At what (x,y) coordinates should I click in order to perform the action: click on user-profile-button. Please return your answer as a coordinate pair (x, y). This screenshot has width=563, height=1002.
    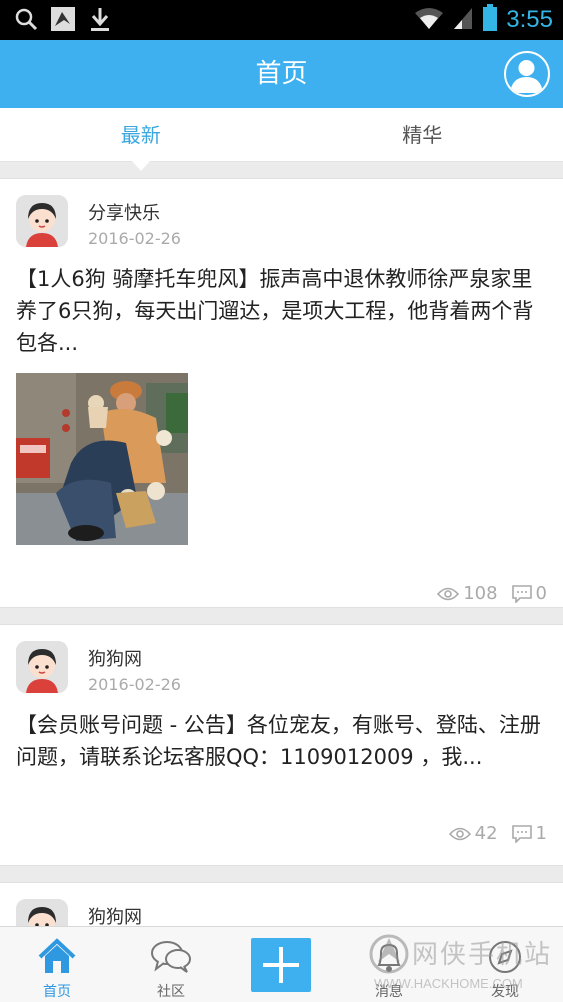
    Looking at the image, I should click on (527, 74).